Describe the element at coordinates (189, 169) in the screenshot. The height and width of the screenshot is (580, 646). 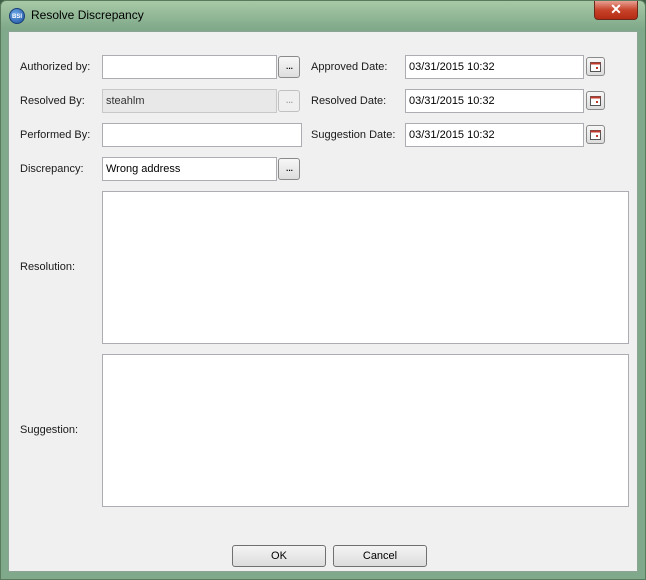
I see `discrepancy-field: Wrong address` at that location.